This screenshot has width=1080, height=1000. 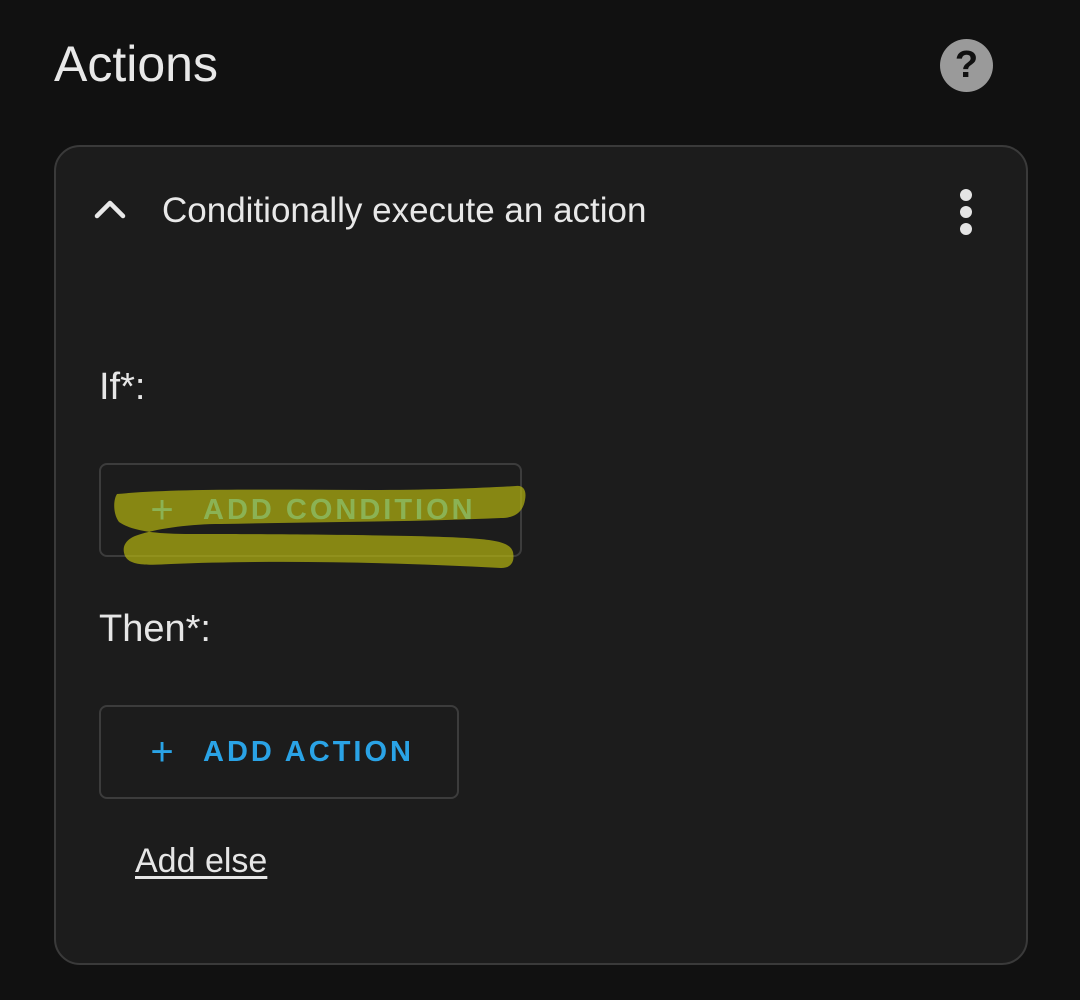 I want to click on add-action-label: ADD ACTION, so click(x=308, y=751).